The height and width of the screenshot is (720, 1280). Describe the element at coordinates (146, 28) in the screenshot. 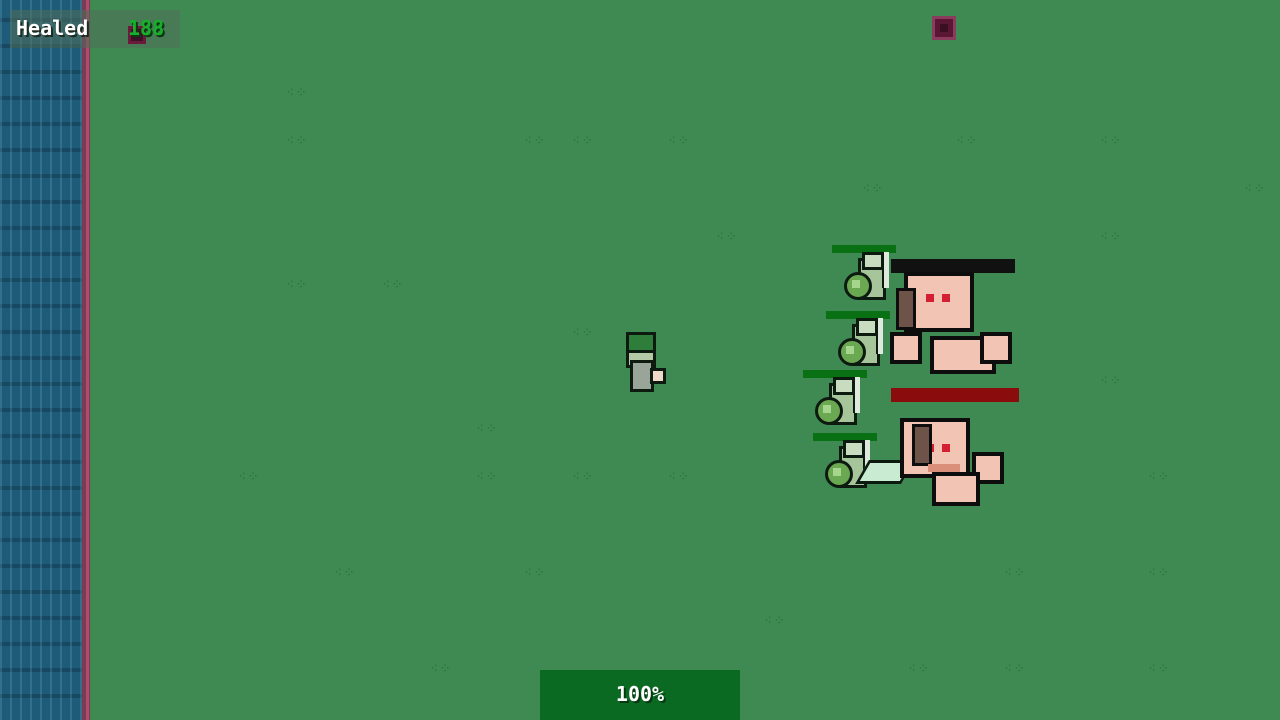

I see `healed-value: 188` at that location.